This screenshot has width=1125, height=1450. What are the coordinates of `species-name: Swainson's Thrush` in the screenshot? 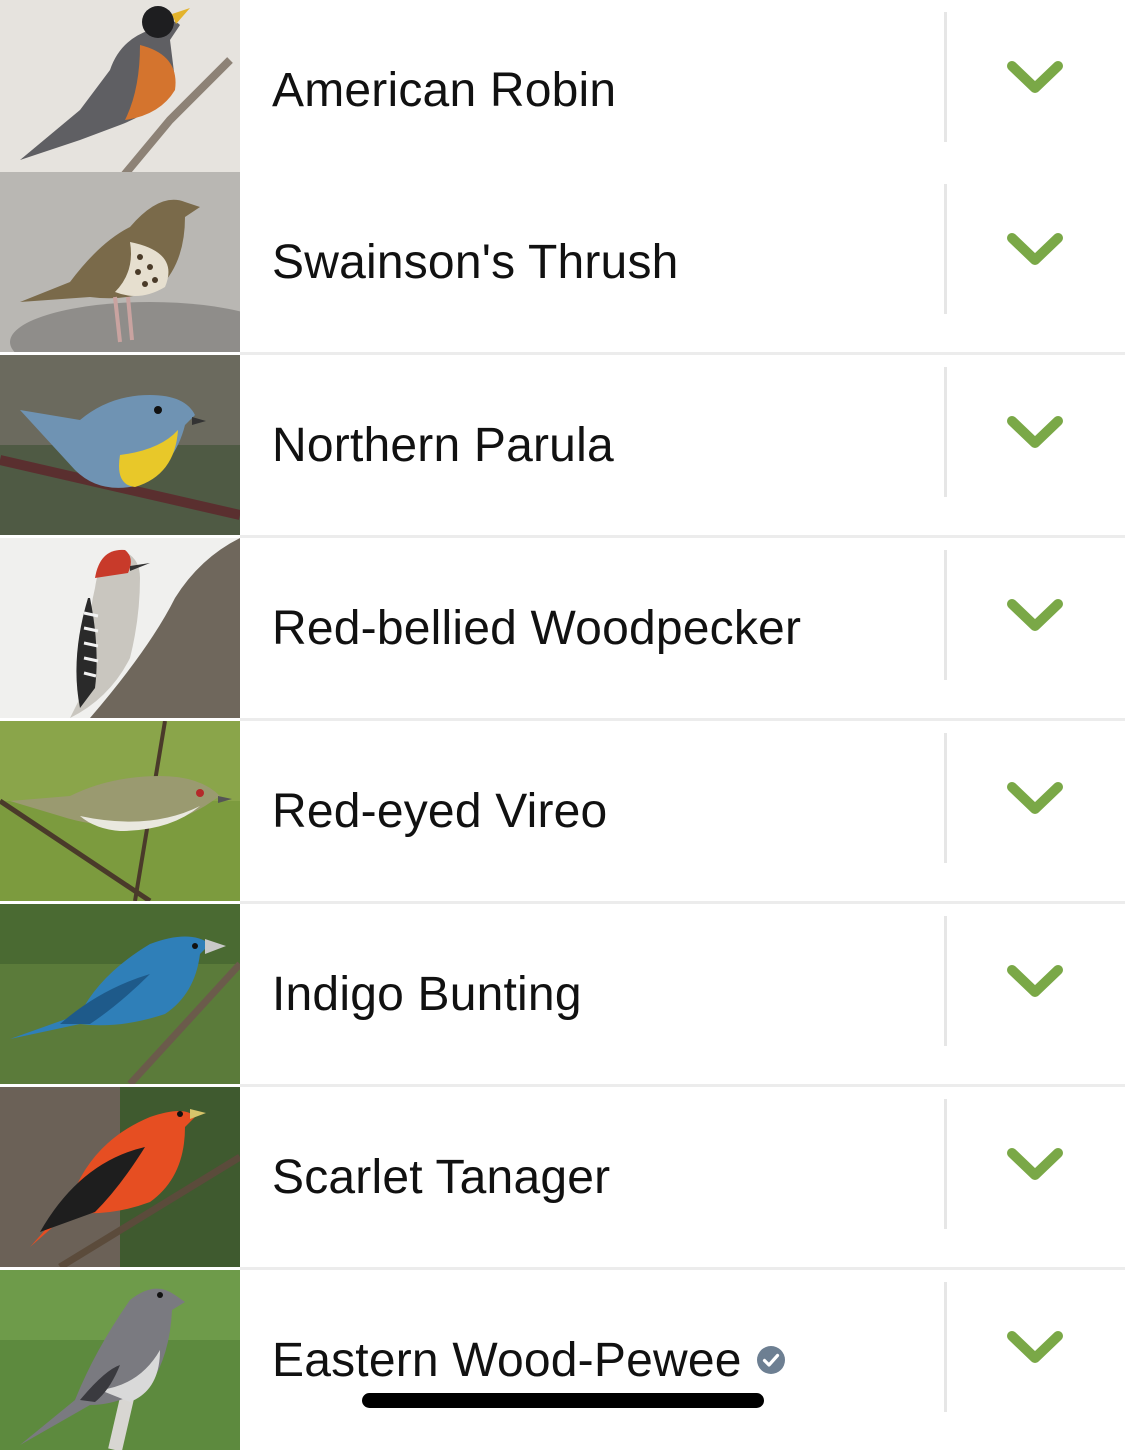 It's located at (475, 262).